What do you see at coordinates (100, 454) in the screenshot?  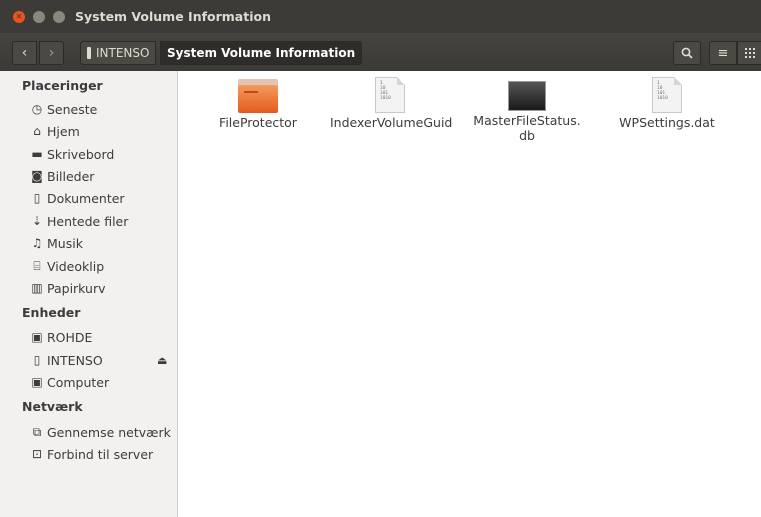 I see `sidebar-item-label: Forbind til server` at bounding box center [100, 454].